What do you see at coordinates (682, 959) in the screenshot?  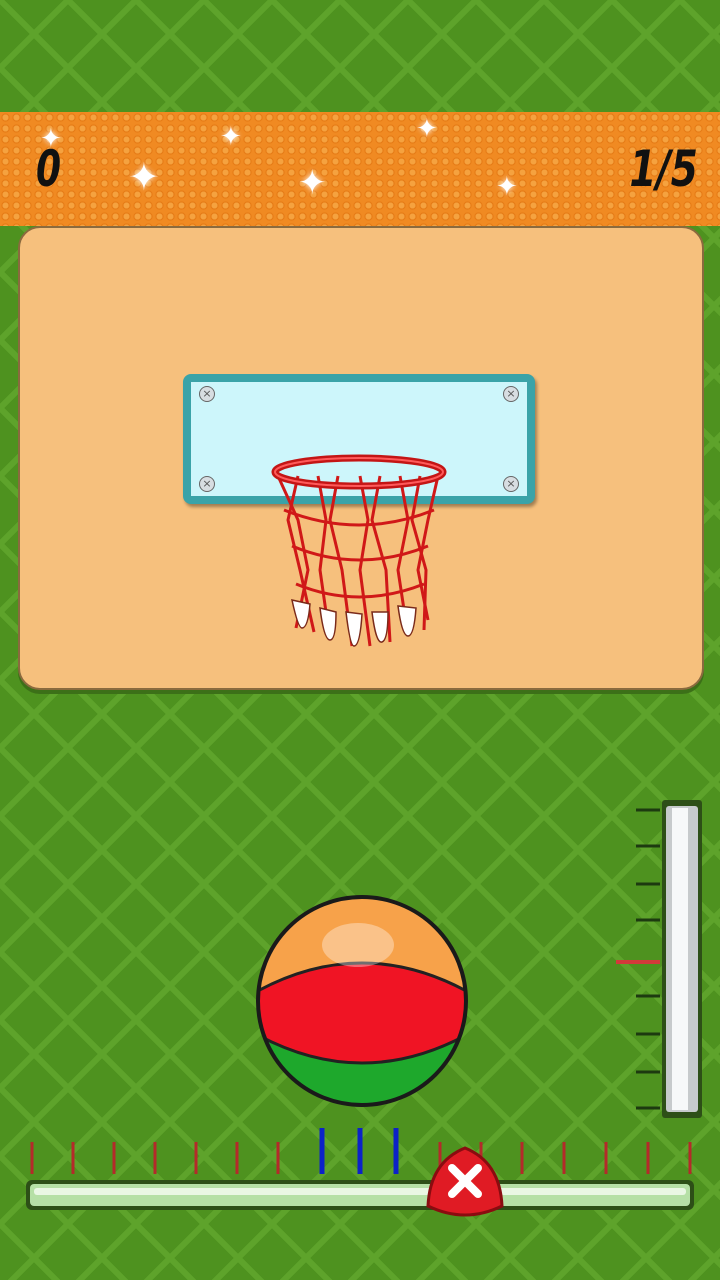 I see `power-meter` at bounding box center [682, 959].